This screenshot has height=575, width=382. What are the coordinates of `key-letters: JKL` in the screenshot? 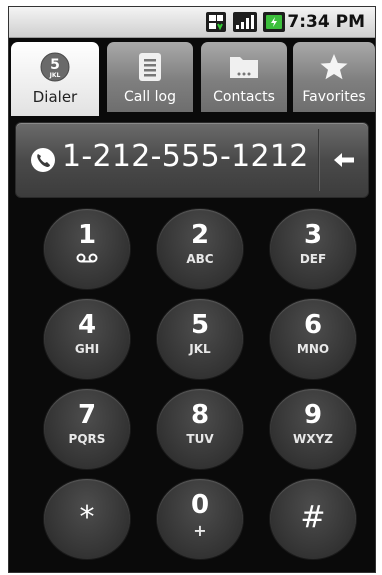 It's located at (200, 349).